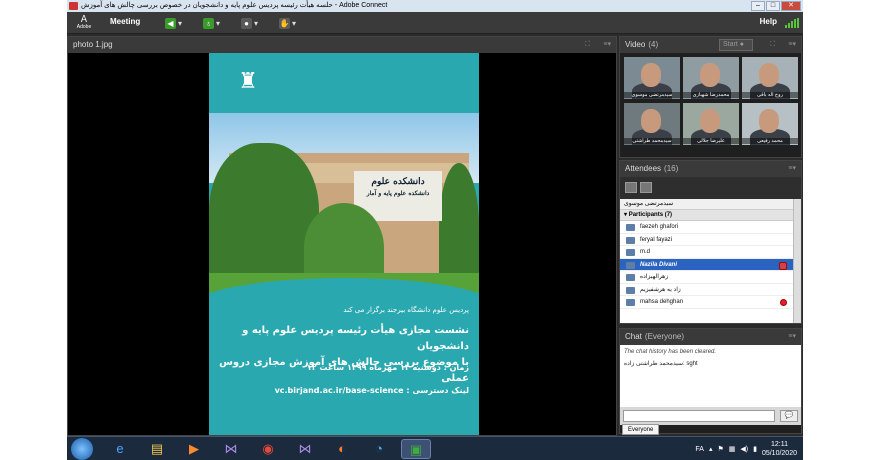  Describe the element at coordinates (758, 6) in the screenshot. I see `minimize-button: –` at that location.